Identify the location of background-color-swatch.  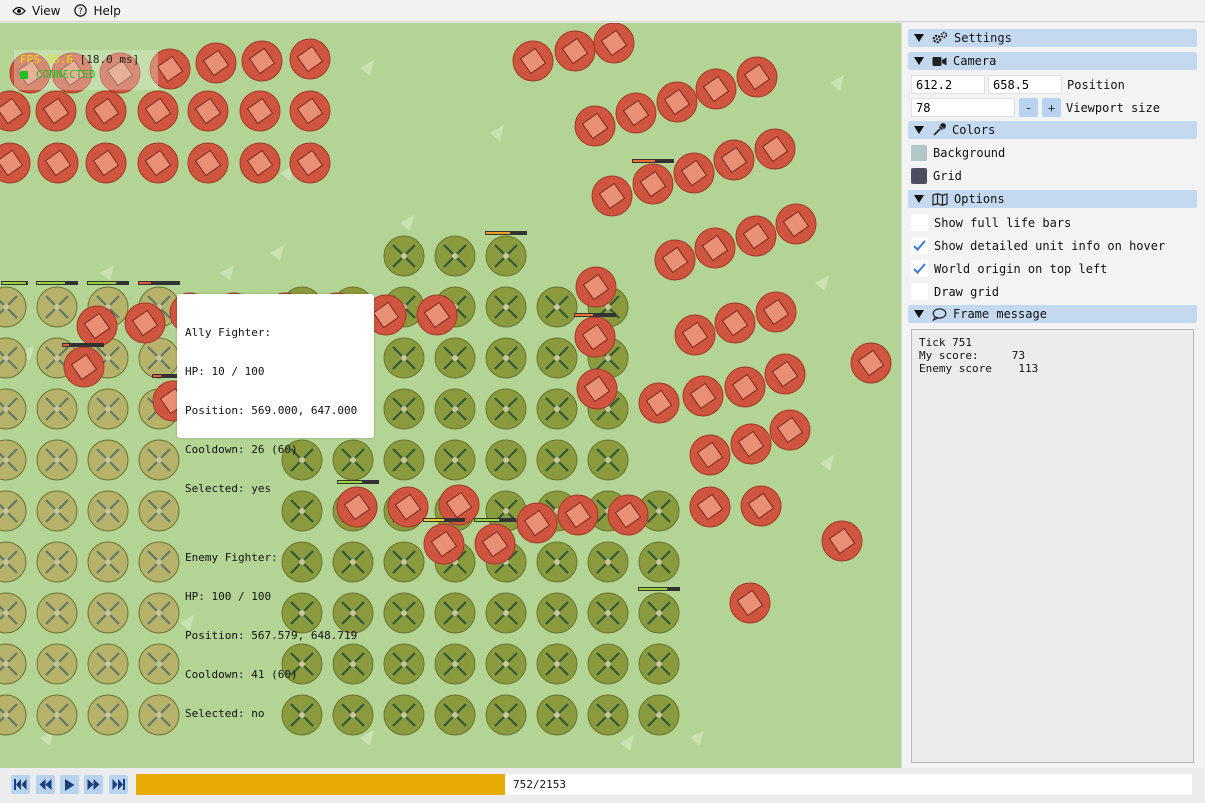
(919, 153).